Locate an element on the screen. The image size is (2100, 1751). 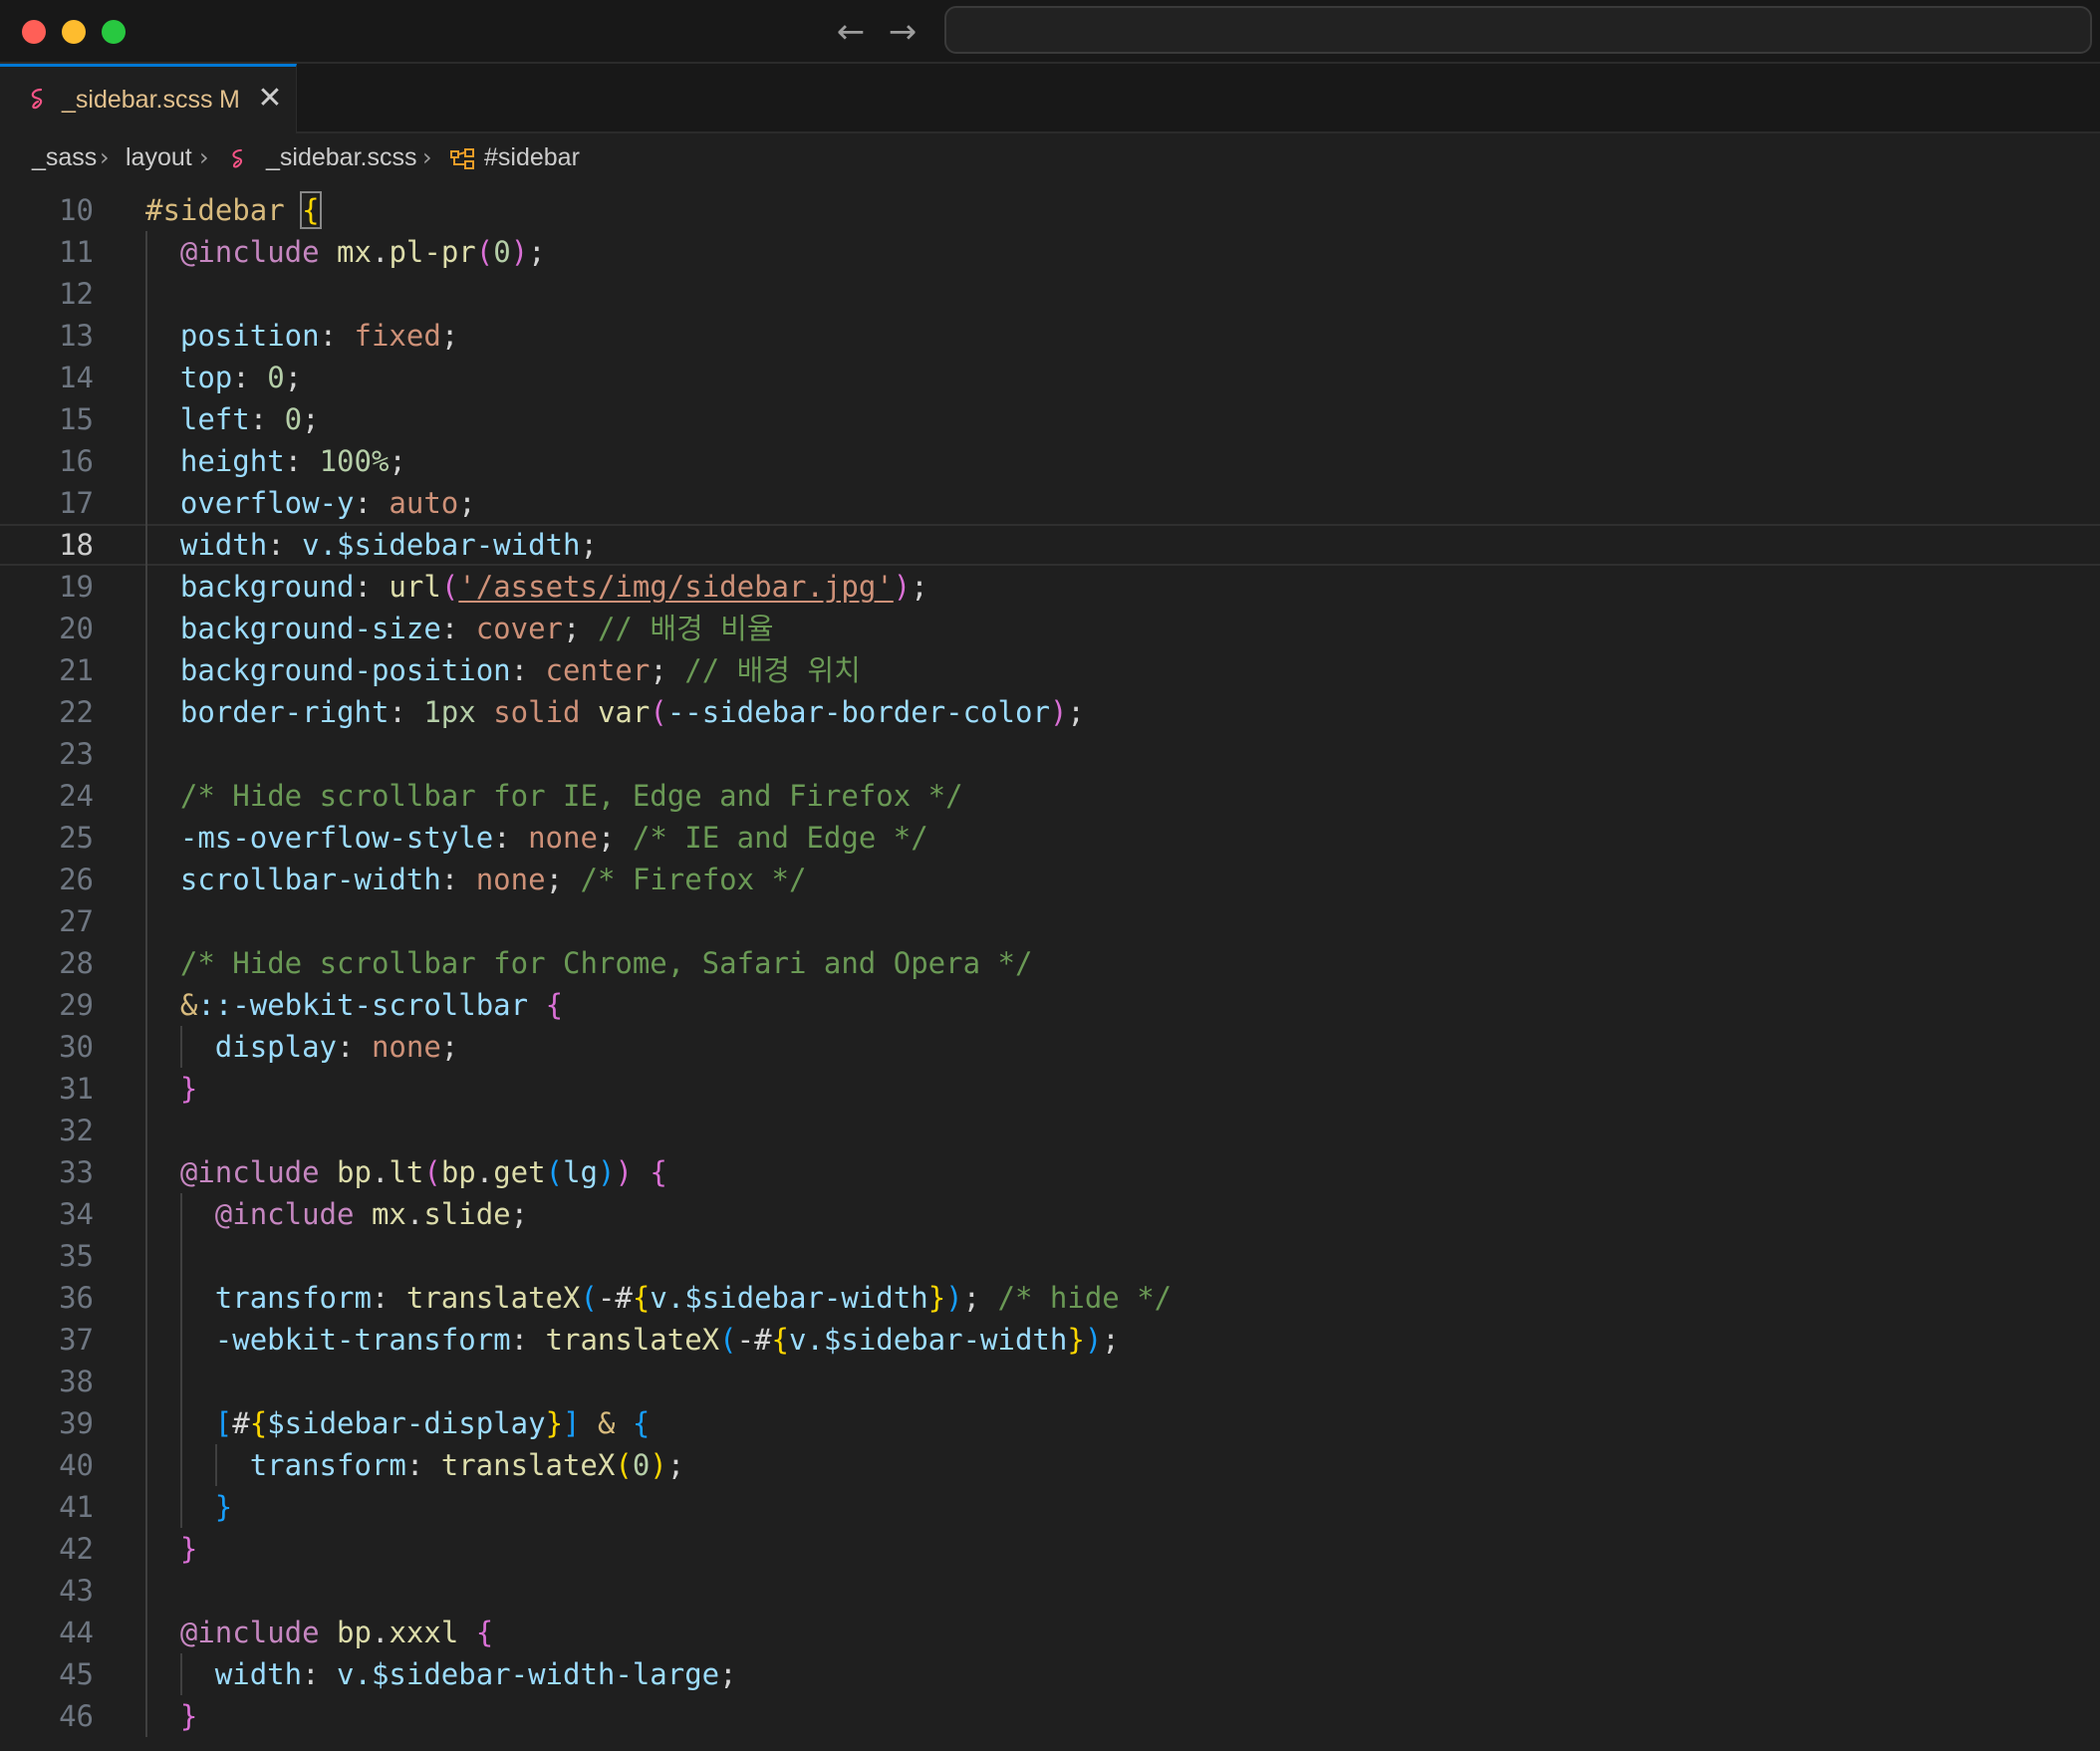
maximize-window-button is located at coordinates (114, 32).